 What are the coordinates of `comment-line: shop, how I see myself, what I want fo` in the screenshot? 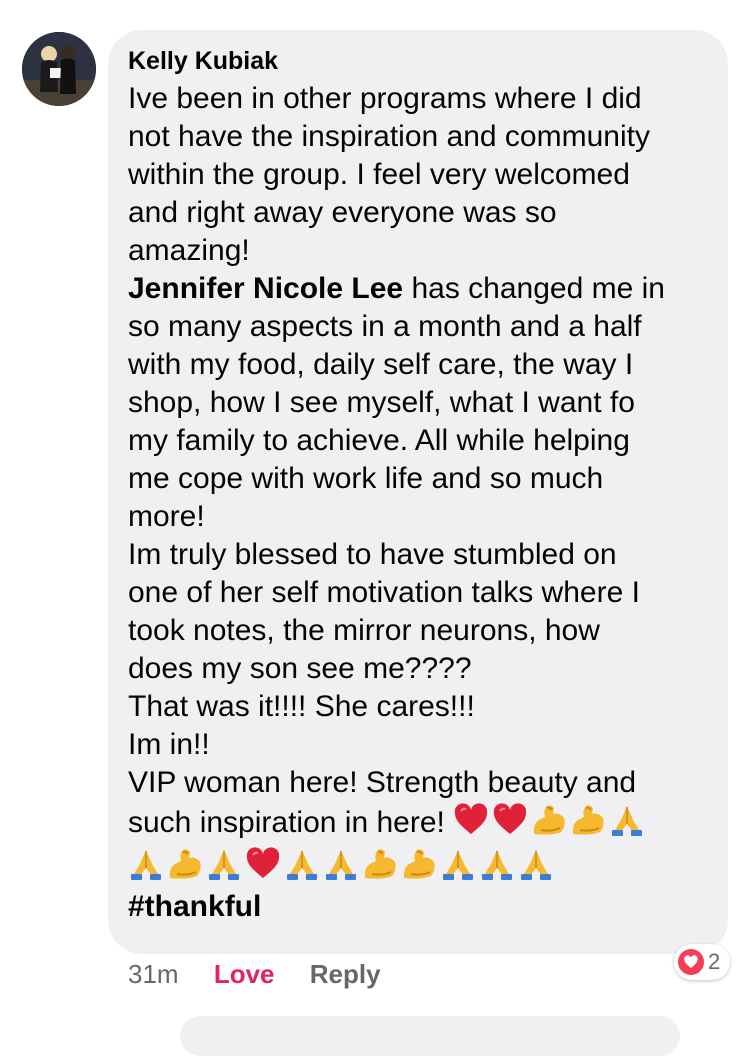 It's located at (381, 402).